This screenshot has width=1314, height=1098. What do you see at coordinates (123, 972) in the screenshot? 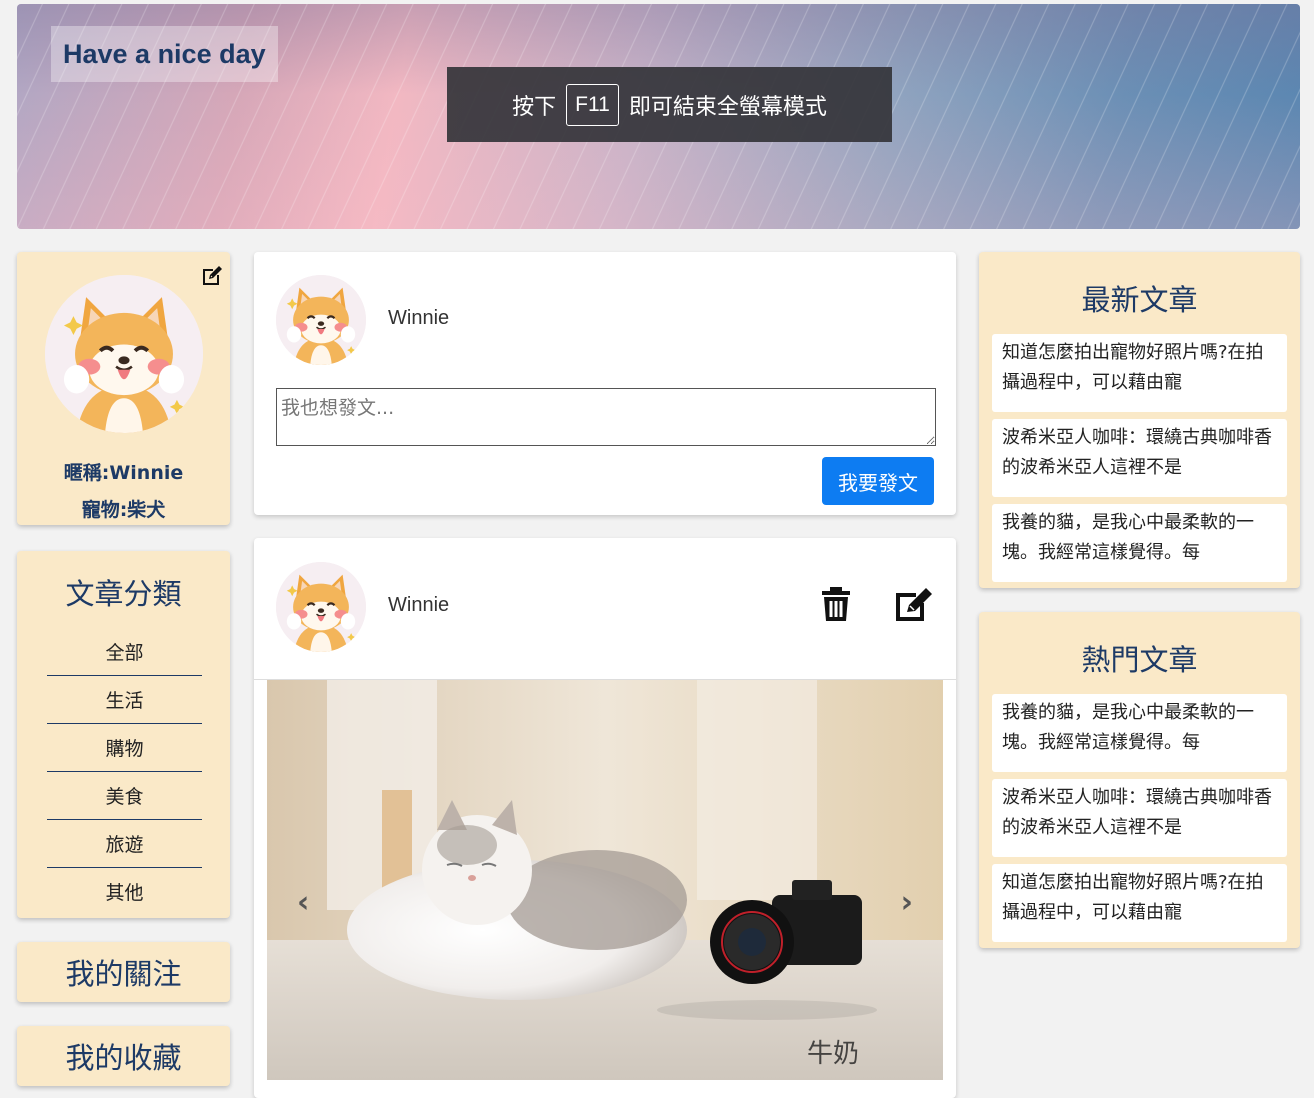
I see `my-follows-button: 我的關注` at bounding box center [123, 972].